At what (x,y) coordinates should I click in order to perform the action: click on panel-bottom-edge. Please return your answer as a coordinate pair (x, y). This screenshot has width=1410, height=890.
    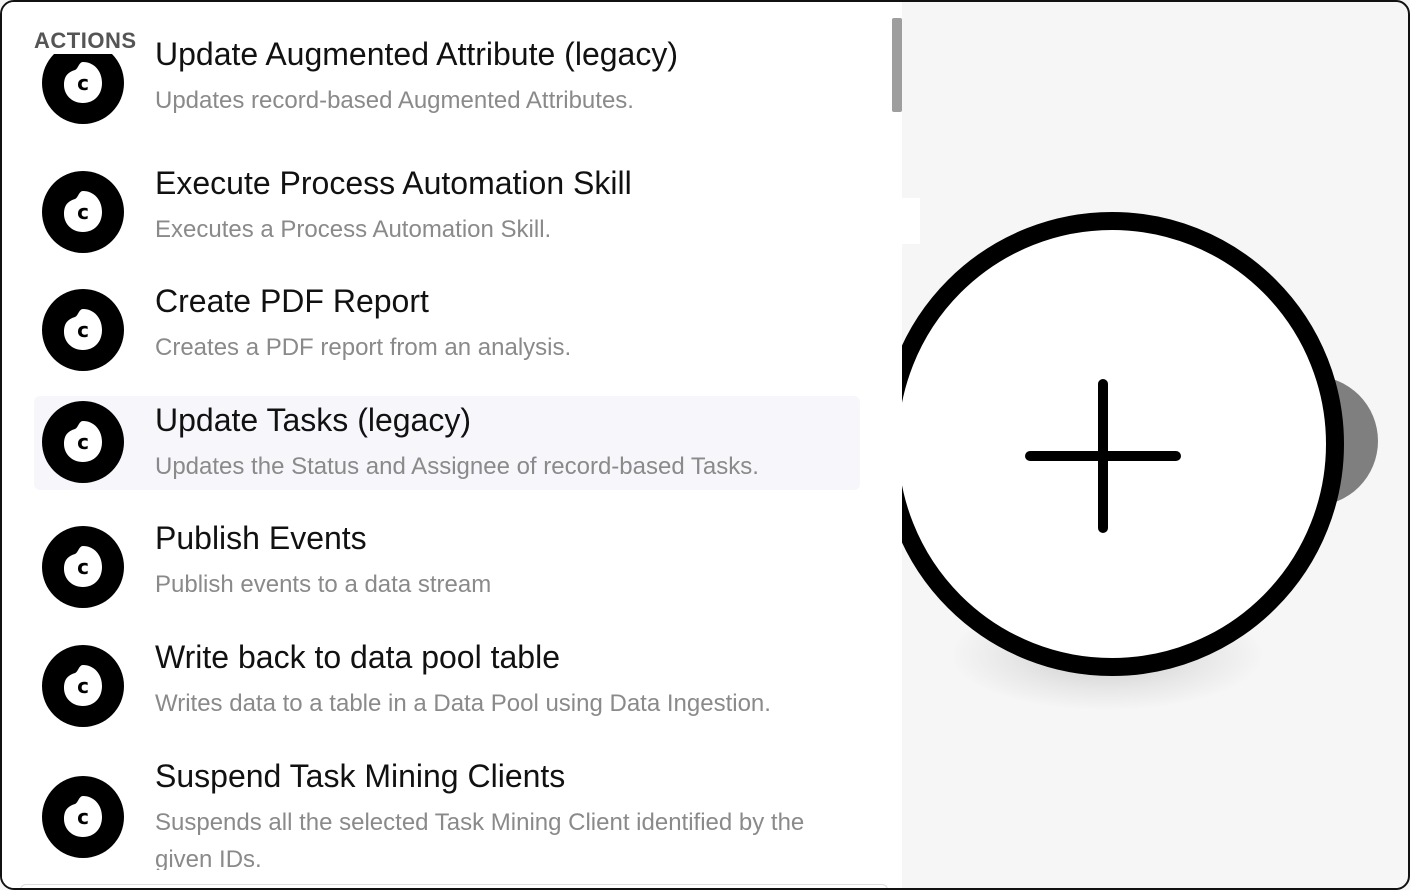
    Looking at the image, I should click on (454, 886).